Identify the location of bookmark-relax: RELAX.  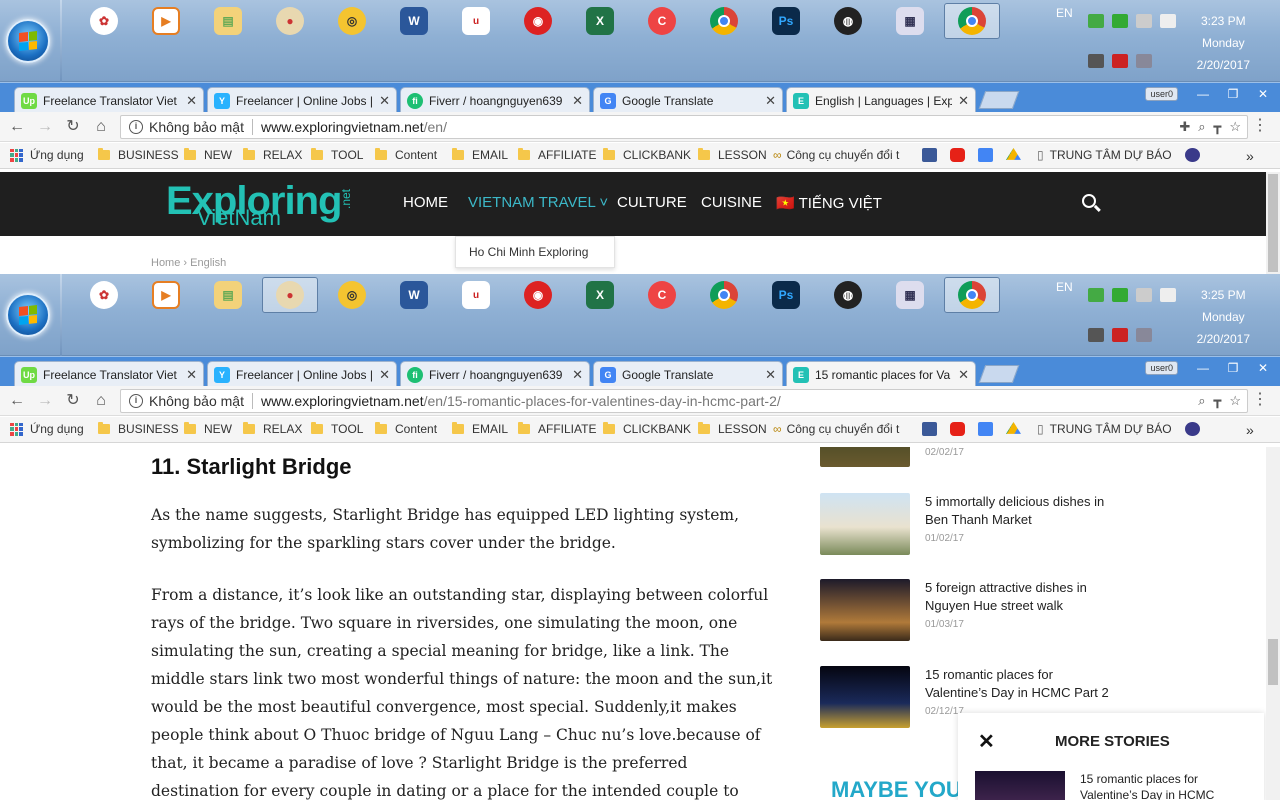
(272, 155).